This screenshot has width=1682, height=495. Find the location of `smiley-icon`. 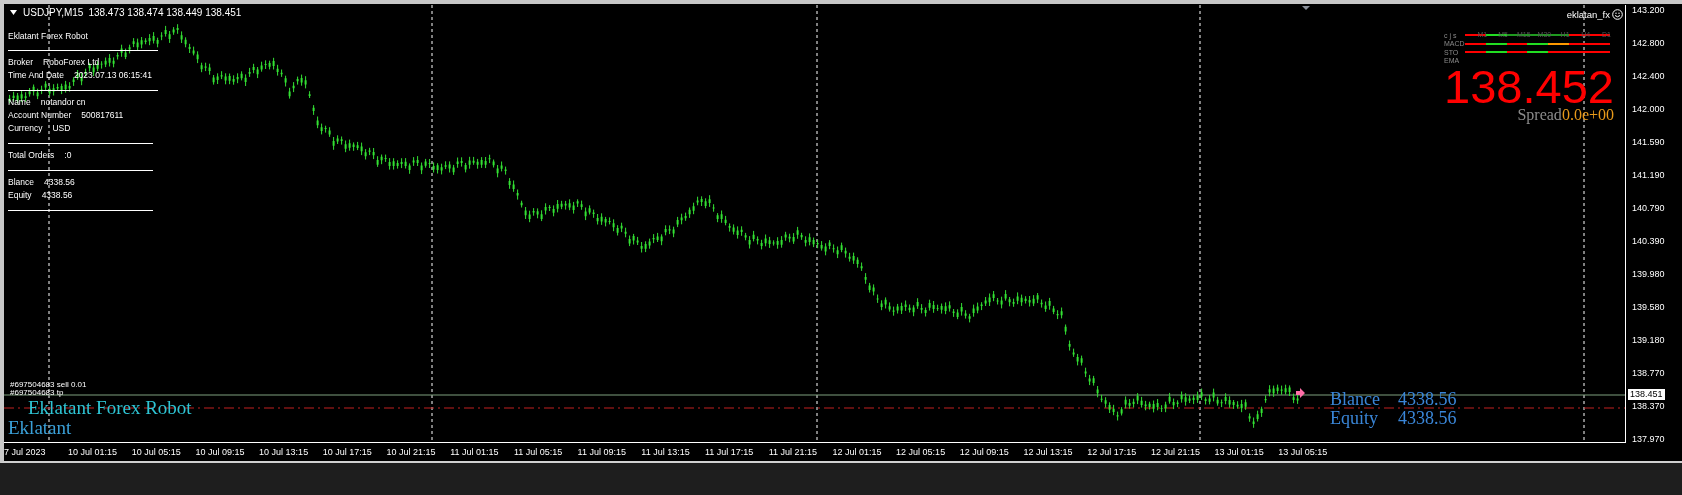

smiley-icon is located at coordinates (1617, 14).